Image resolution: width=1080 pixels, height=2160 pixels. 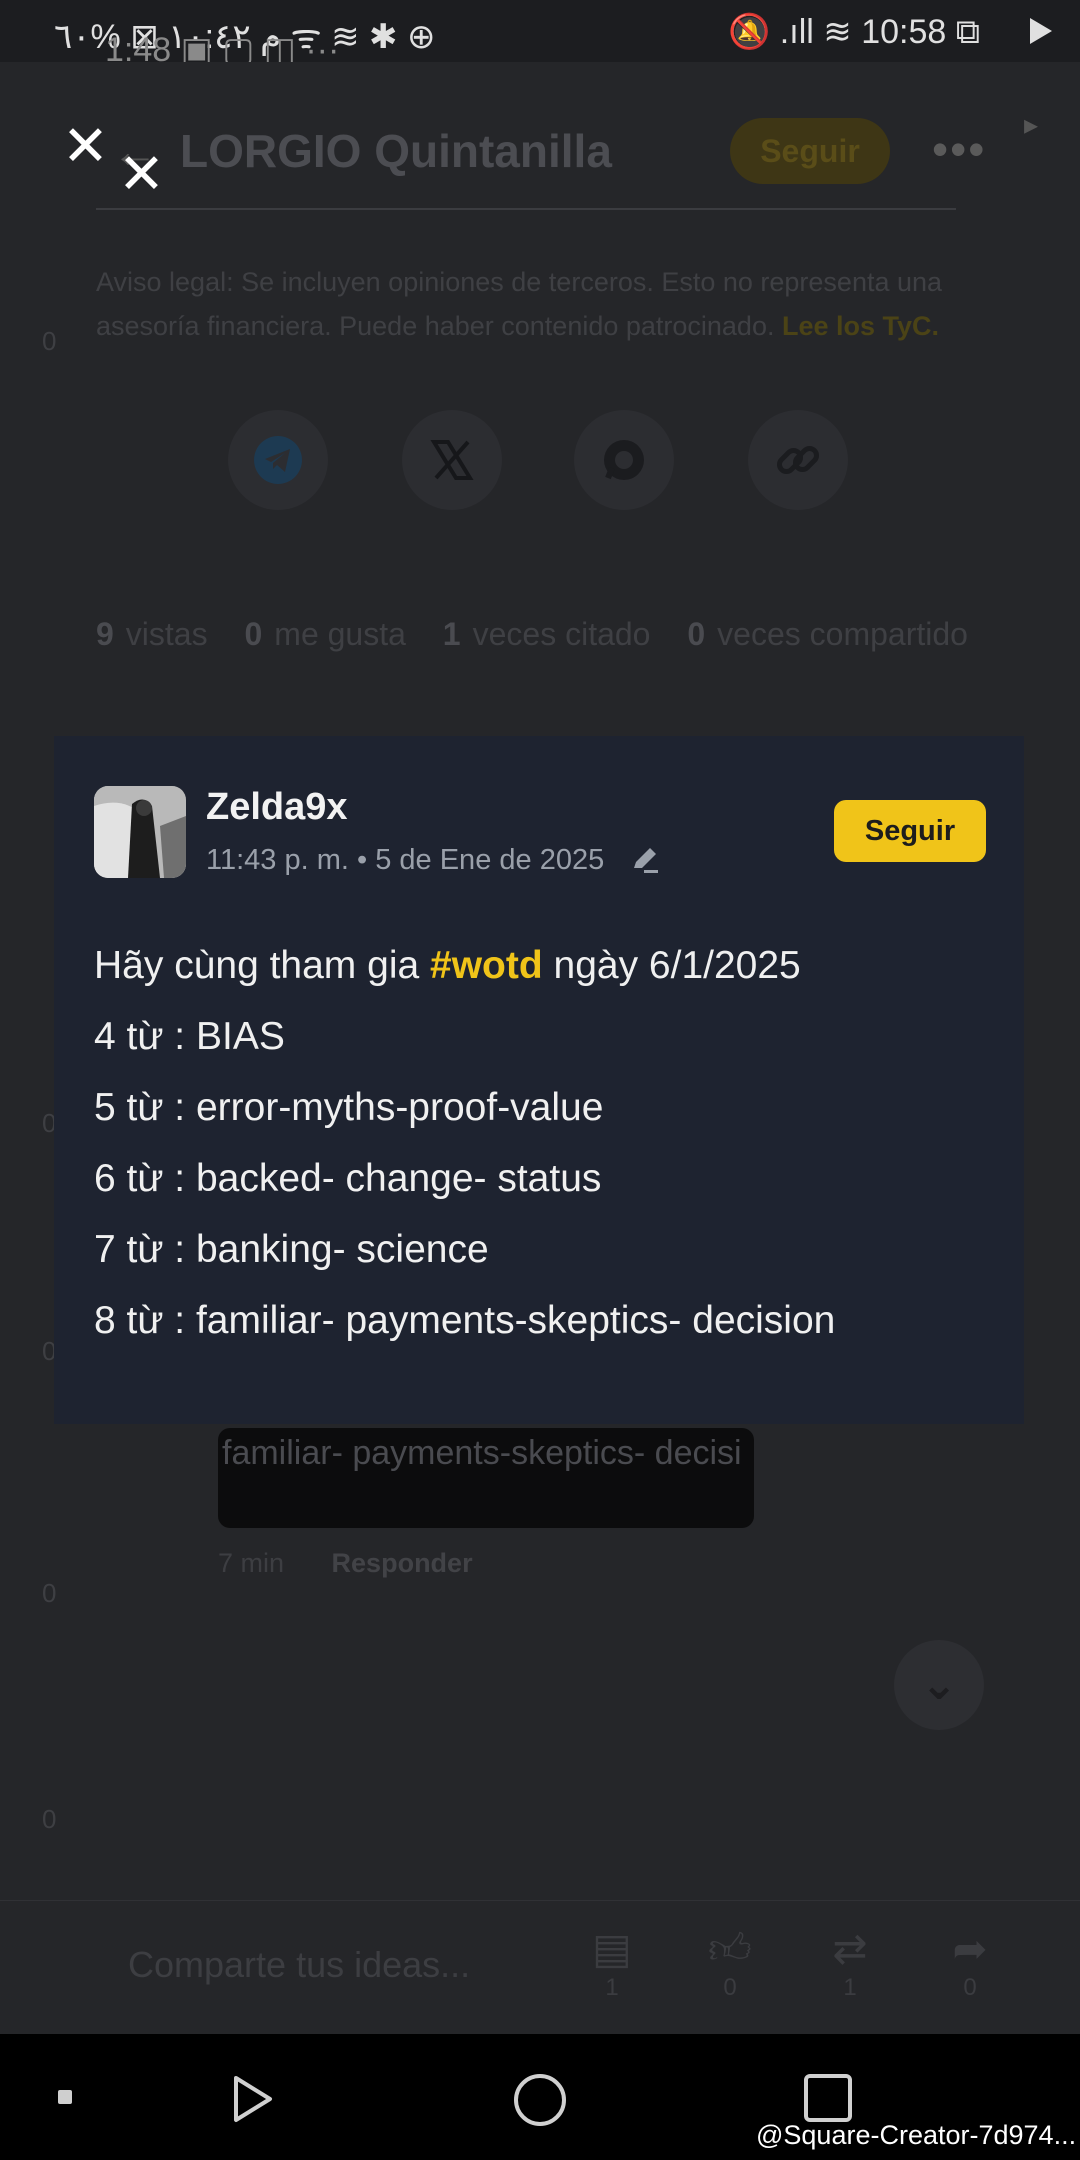 I want to click on profile-name: LORGIO Quintanilla, so click(x=396, y=151).